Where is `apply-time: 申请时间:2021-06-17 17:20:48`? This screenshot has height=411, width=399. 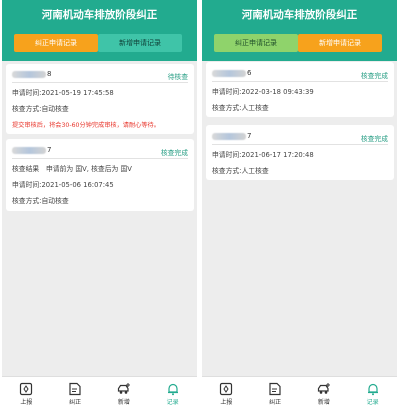
apply-time: 申请时间:2021-06-17 17:20:48 is located at coordinates (263, 155).